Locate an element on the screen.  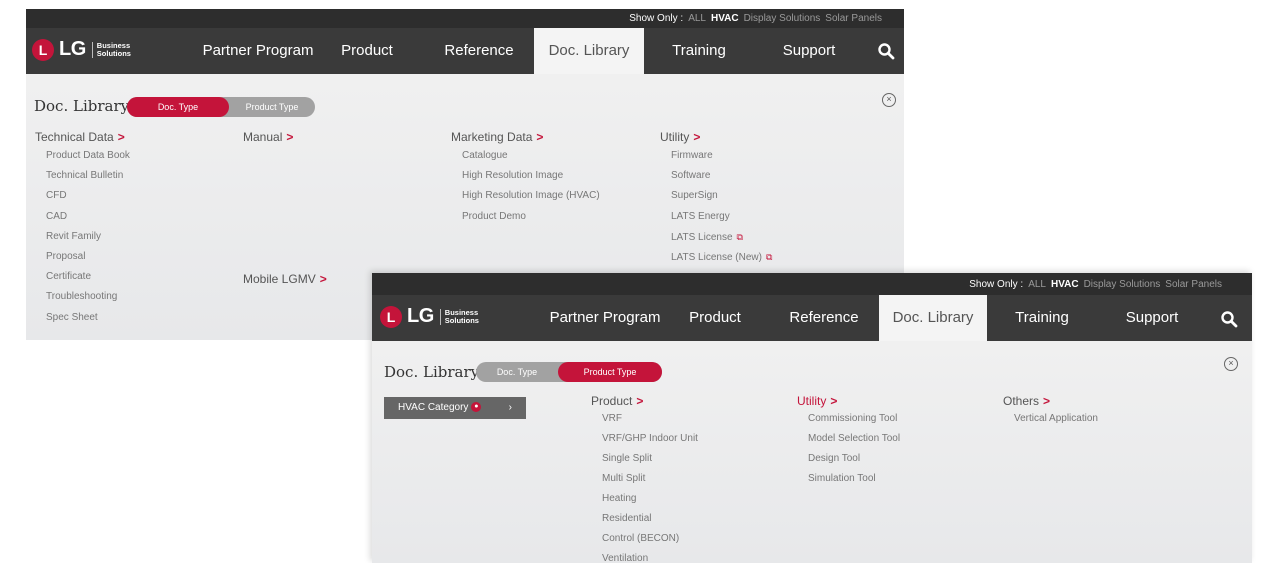
badge-icon: ● is located at coordinates (476, 407).